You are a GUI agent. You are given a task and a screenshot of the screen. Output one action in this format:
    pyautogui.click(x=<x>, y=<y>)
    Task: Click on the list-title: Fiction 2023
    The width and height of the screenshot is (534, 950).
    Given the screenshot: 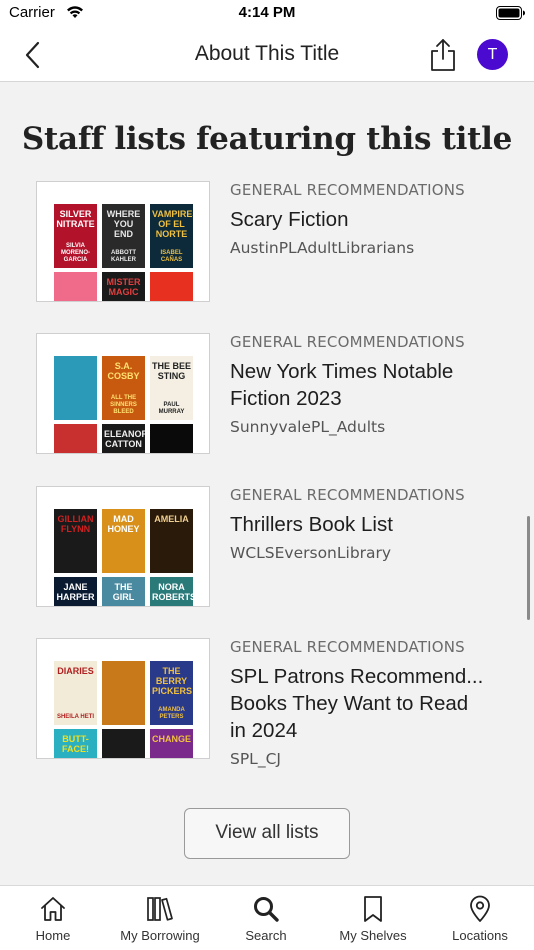 What is the action you would take?
    pyautogui.click(x=368, y=398)
    